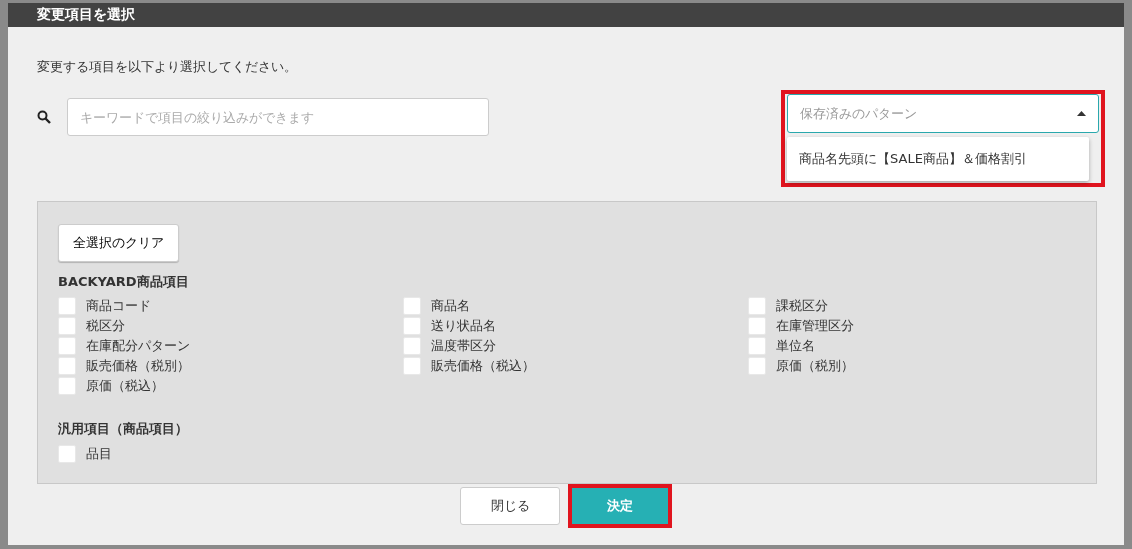  What do you see at coordinates (124, 281) in the screenshot?
I see `group-heading: BACKYARD商品項目` at bounding box center [124, 281].